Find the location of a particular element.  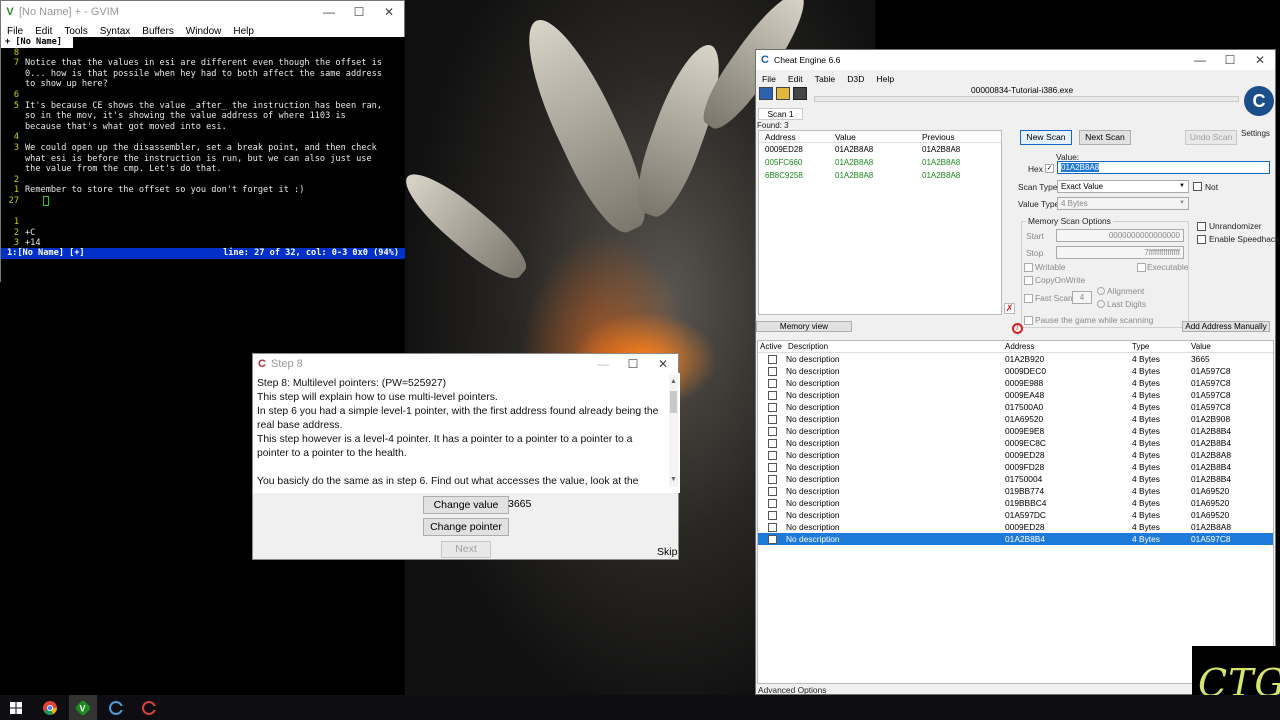

save-icon is located at coordinates (800, 93).